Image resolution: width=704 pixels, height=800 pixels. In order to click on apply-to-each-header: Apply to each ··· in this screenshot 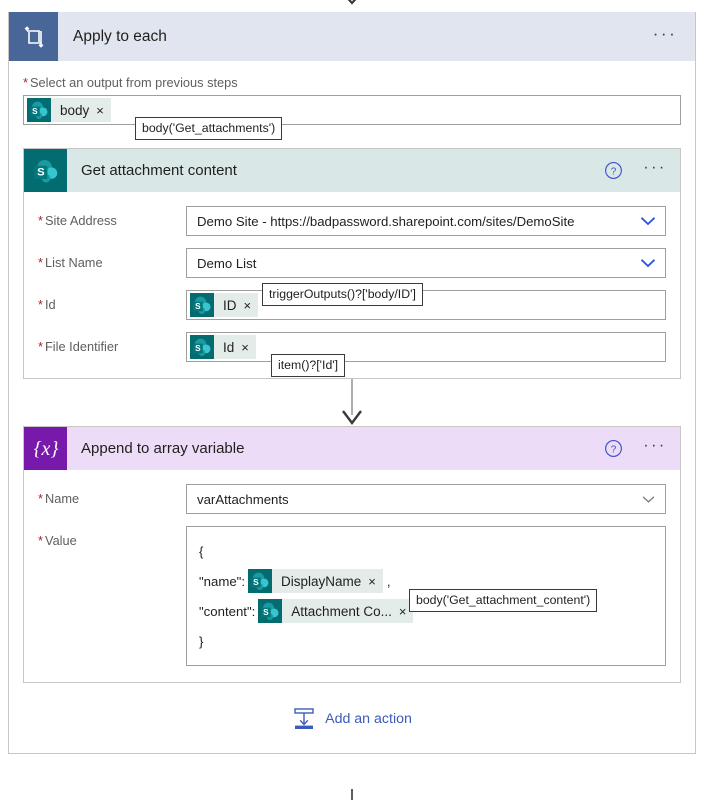, I will do `click(352, 36)`.